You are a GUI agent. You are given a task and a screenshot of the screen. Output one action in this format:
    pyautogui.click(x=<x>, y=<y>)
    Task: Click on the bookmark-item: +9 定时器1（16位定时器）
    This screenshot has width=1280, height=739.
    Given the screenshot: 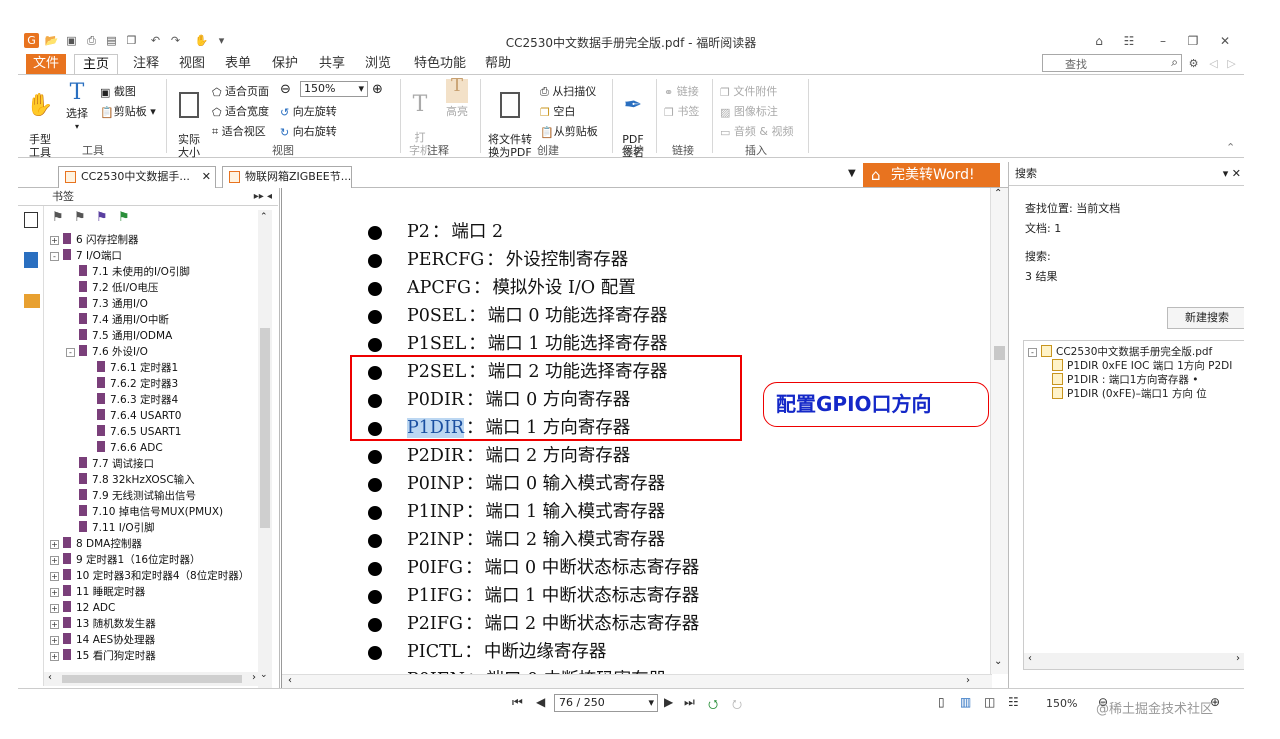 What is the action you would take?
    pyautogui.click(x=125, y=560)
    